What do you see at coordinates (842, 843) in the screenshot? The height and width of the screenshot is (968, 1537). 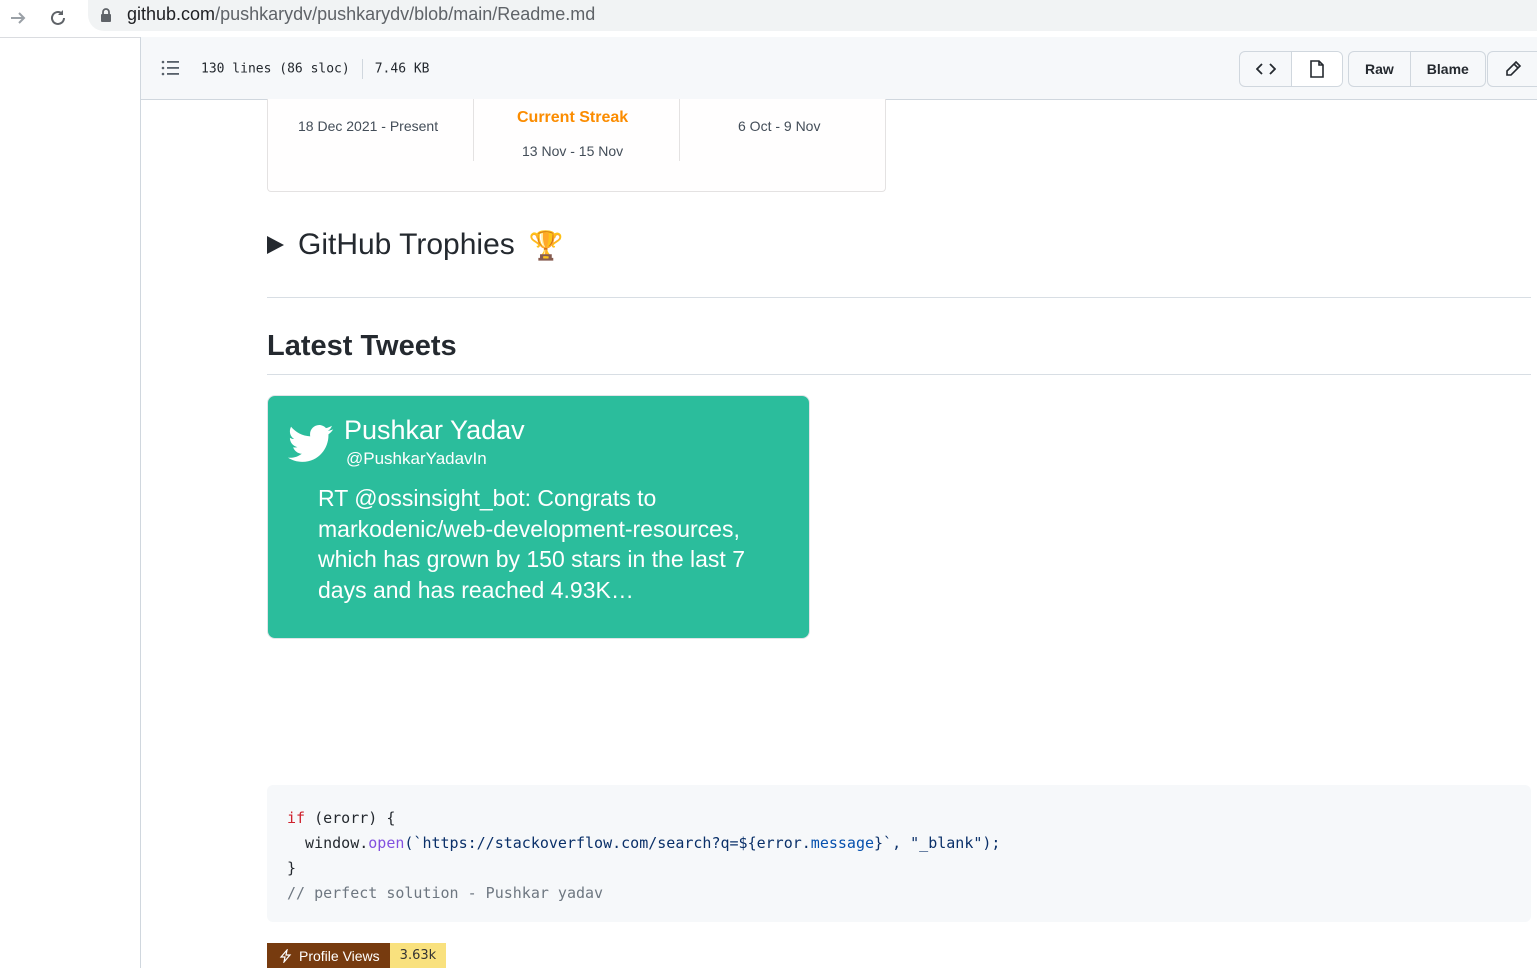 I see `code-property: message` at bounding box center [842, 843].